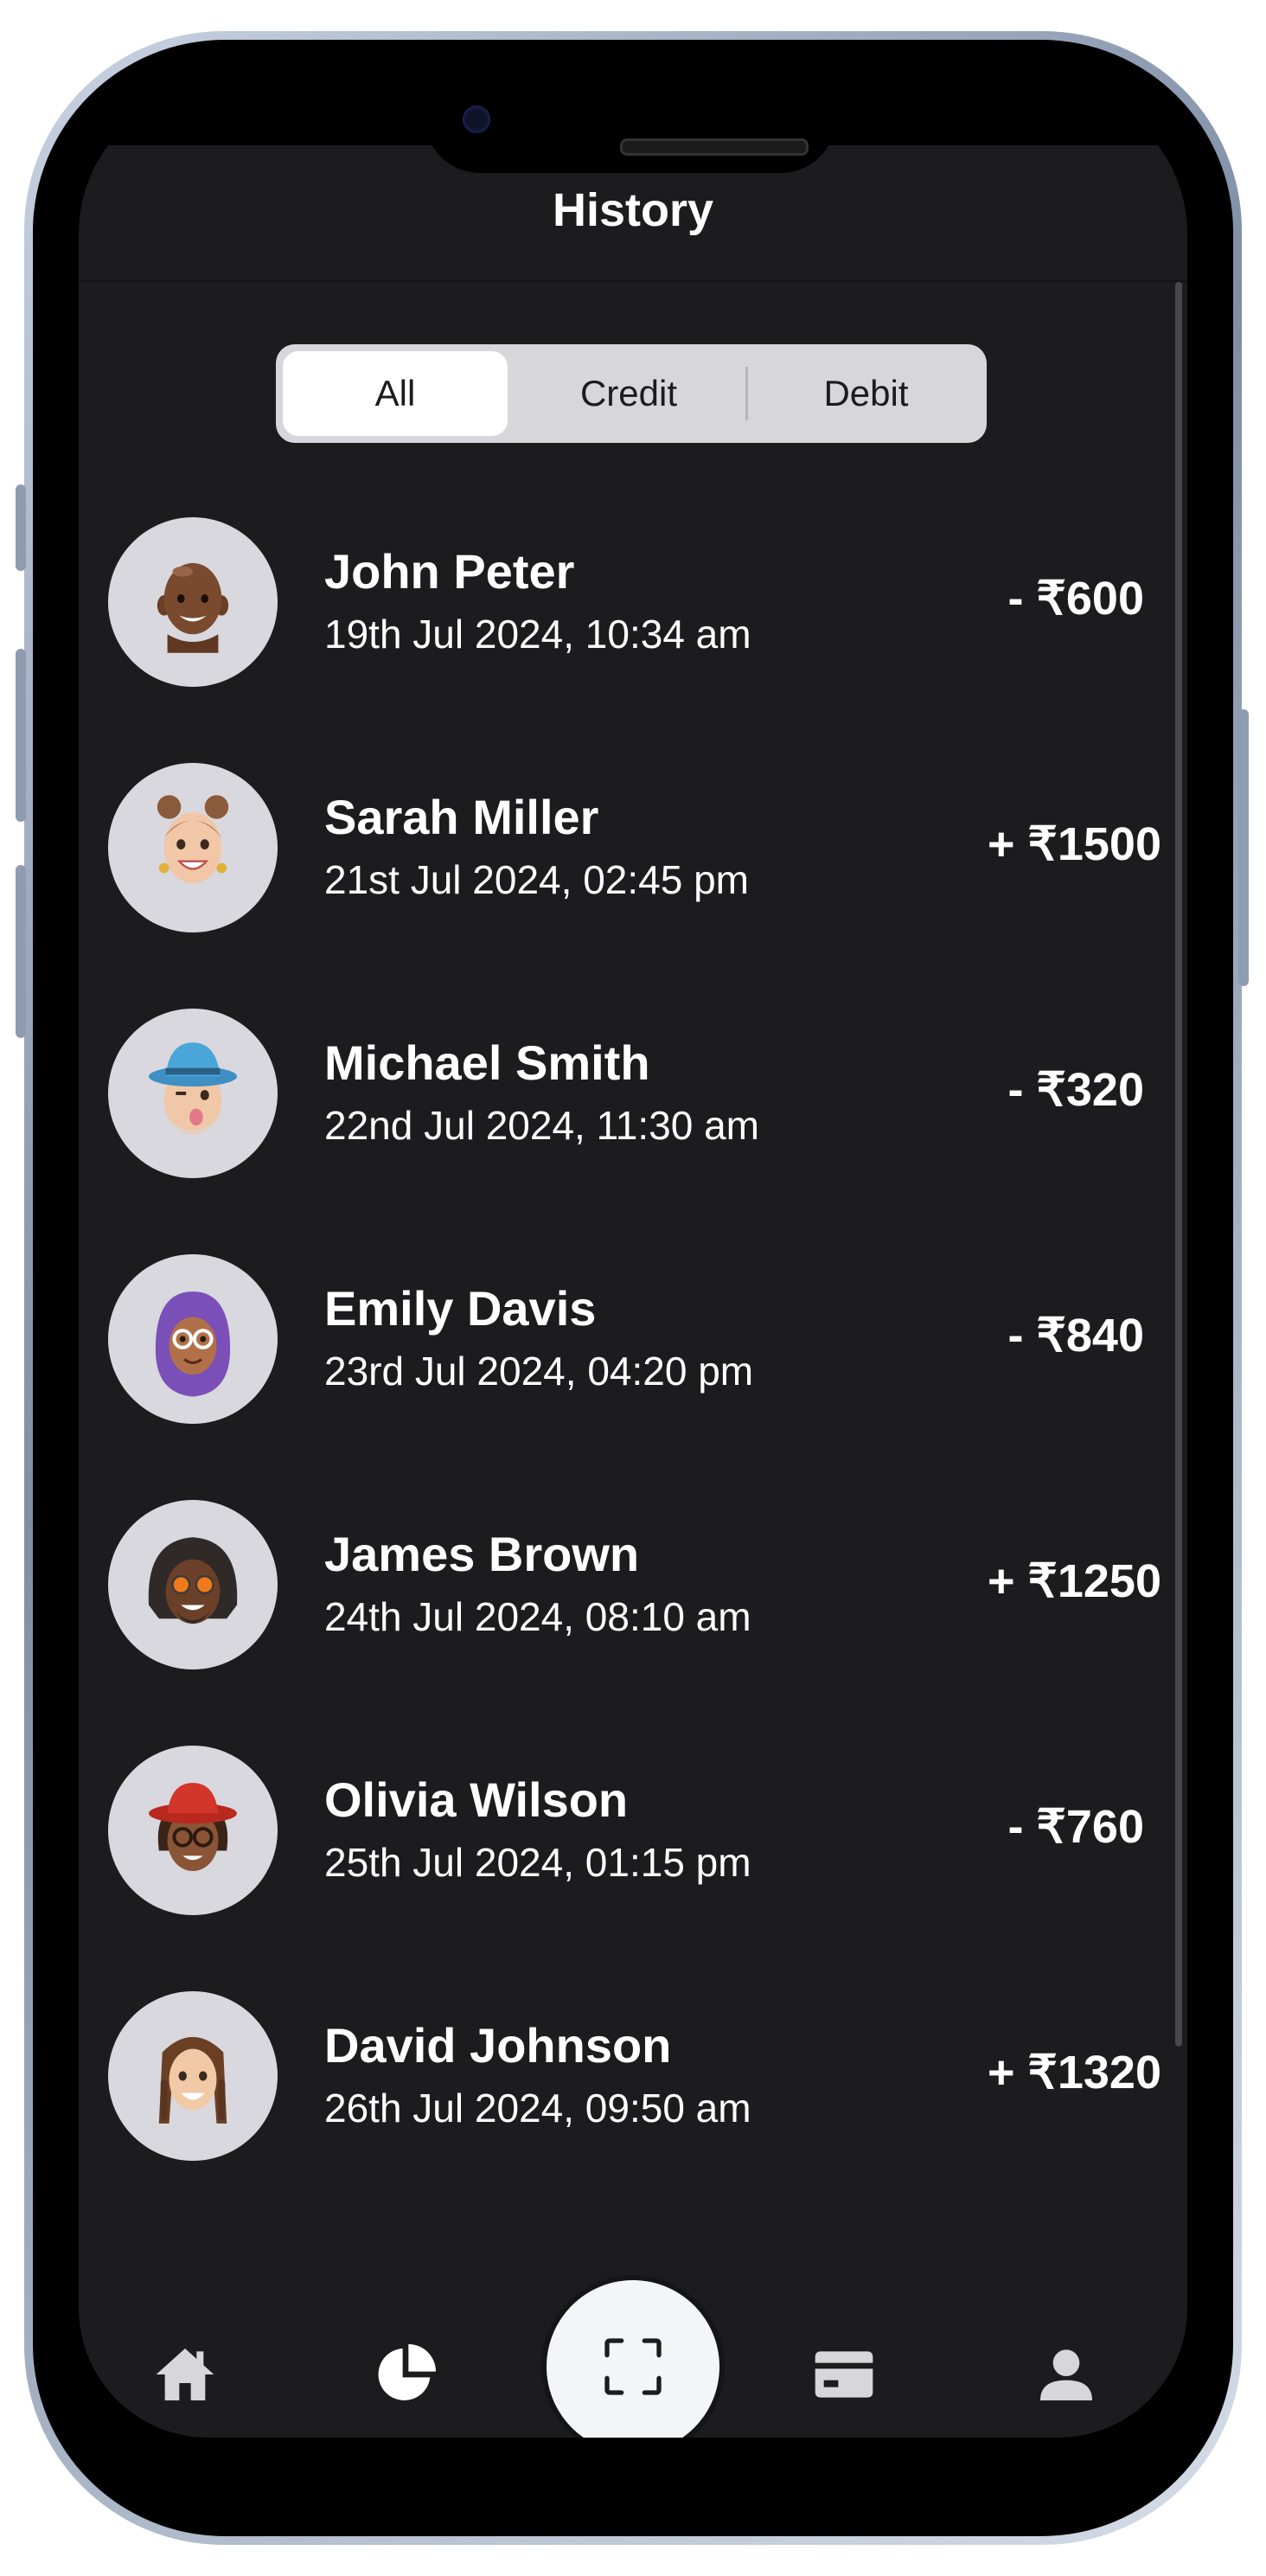  What do you see at coordinates (21, 951) in the screenshot?
I see `side-button-volume-down` at bounding box center [21, 951].